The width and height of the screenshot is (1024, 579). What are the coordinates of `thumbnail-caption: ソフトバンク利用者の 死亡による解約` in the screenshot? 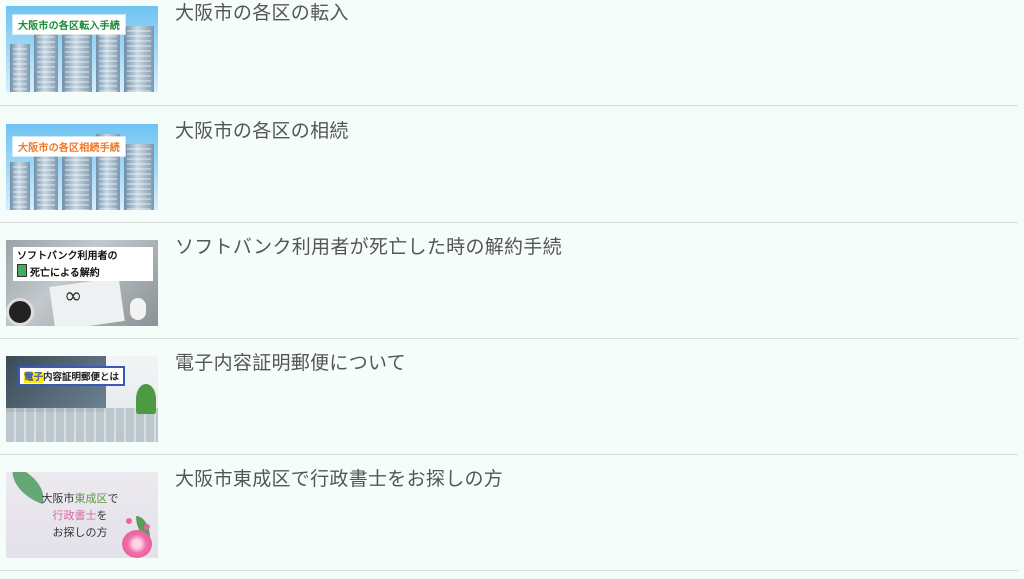 It's located at (83, 264).